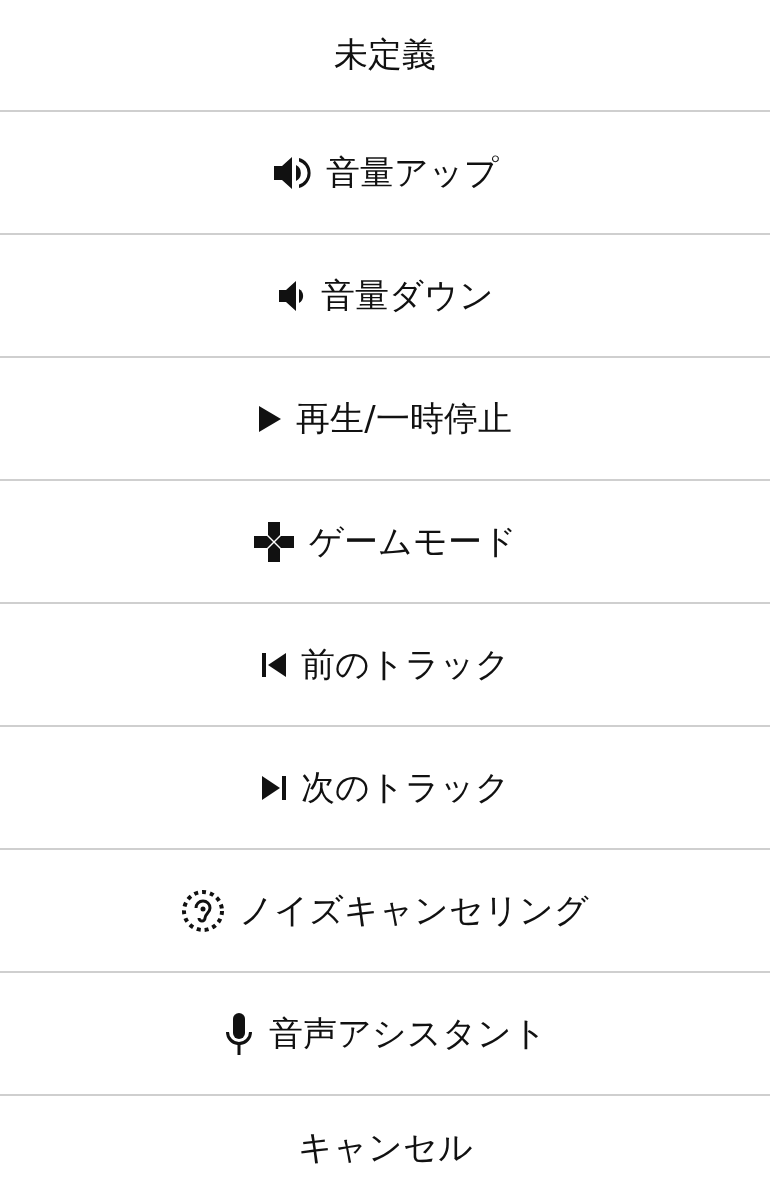  Describe the element at coordinates (385, 541) in the screenshot. I see `menu-item: ゲームモード` at that location.